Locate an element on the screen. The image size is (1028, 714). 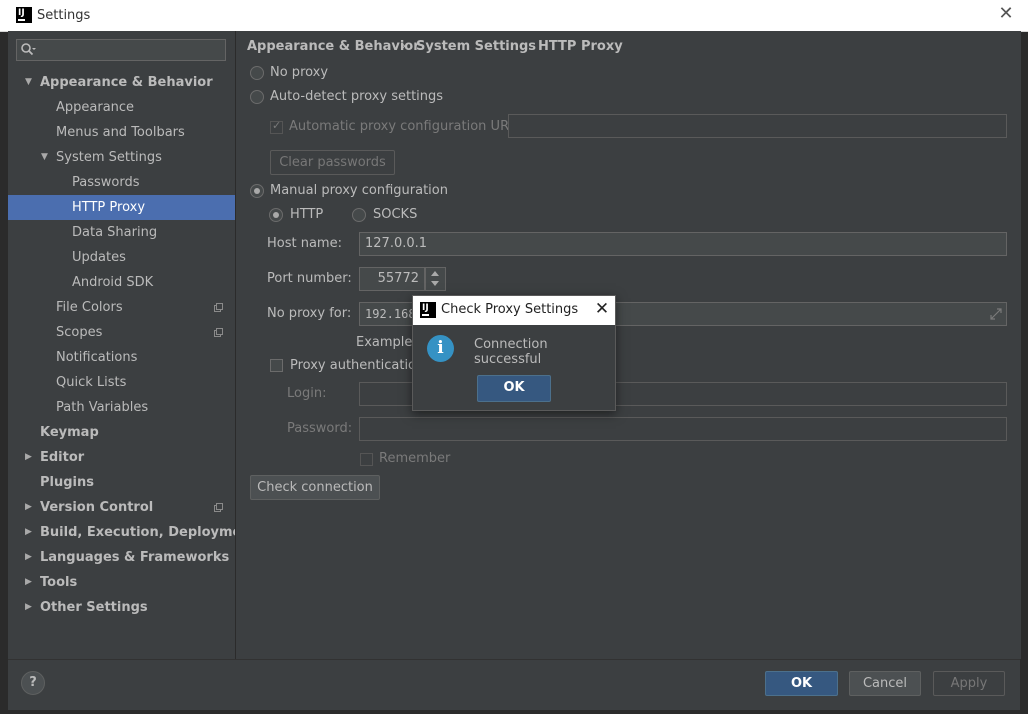
sidebar-item-label: Tools is located at coordinates (59, 582).